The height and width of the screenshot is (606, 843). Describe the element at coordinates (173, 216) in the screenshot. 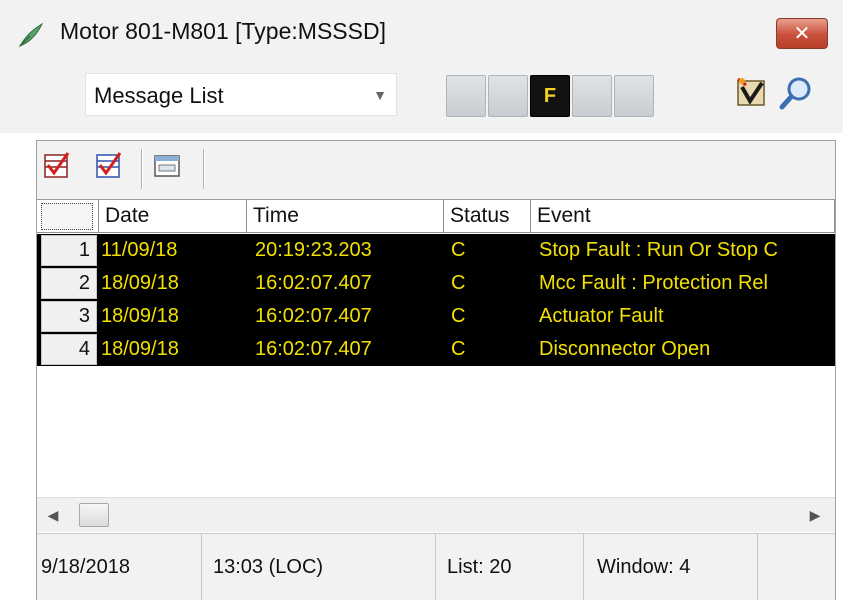

I see `column-header-date: Date` at that location.